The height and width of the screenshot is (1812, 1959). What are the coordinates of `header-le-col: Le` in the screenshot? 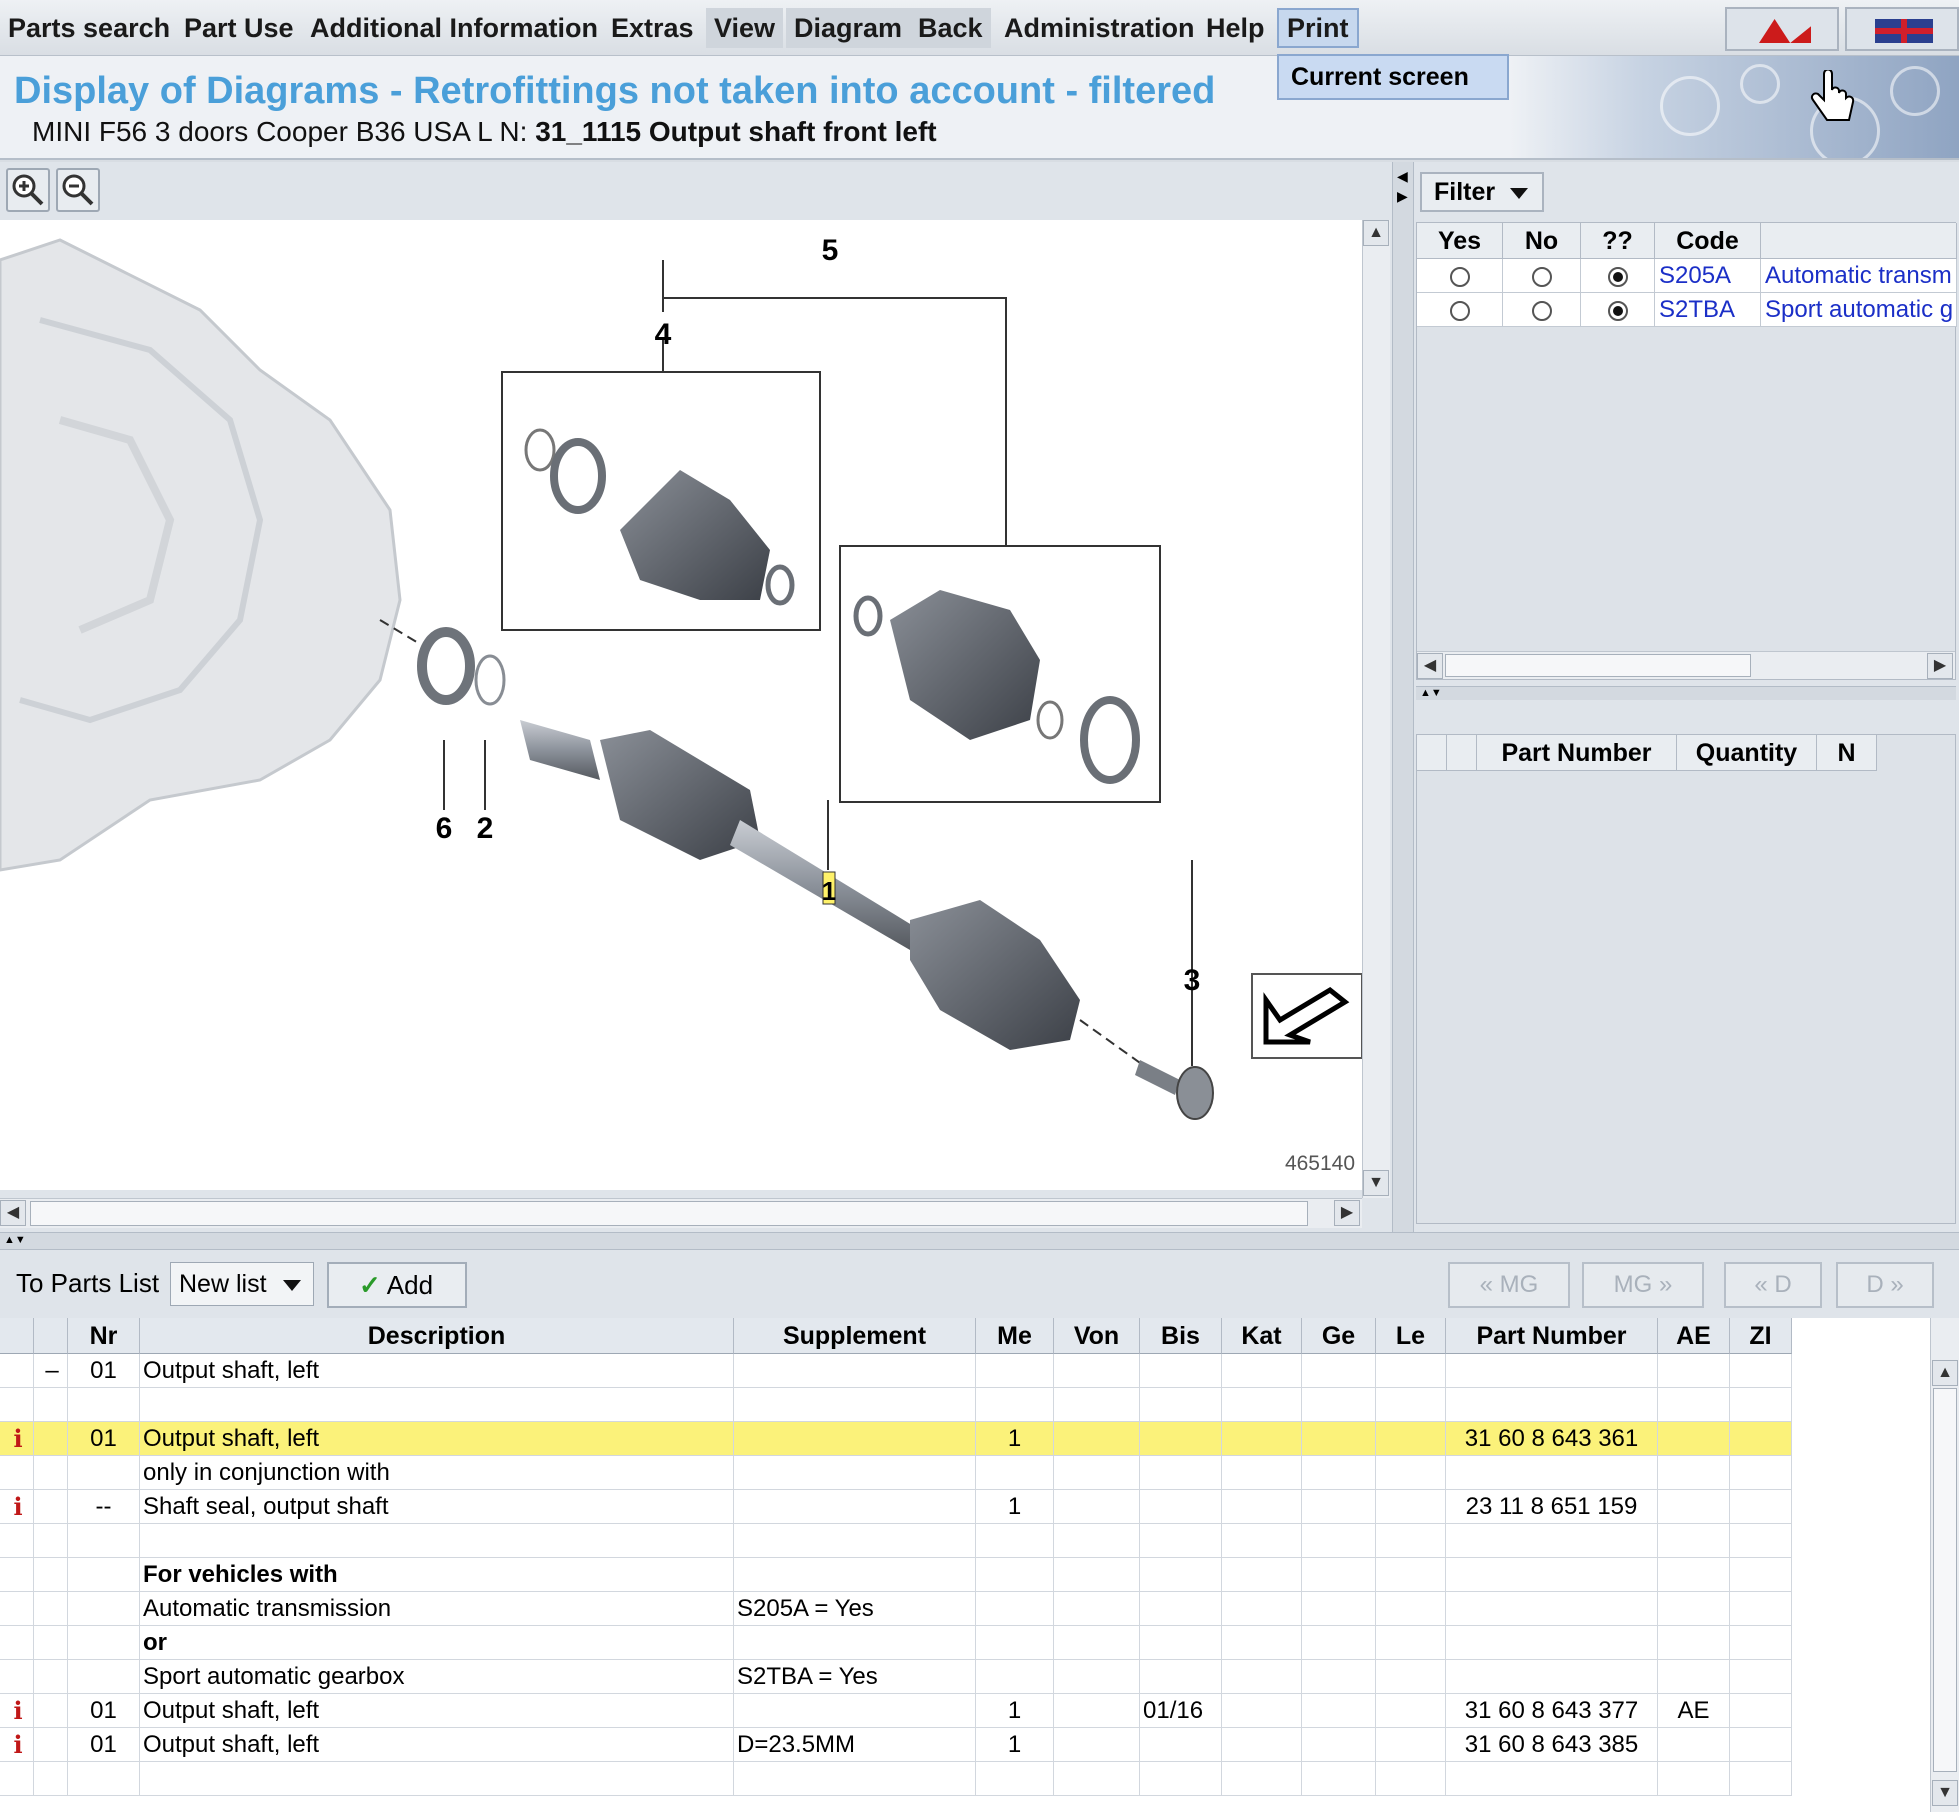 It's located at (1411, 1336).